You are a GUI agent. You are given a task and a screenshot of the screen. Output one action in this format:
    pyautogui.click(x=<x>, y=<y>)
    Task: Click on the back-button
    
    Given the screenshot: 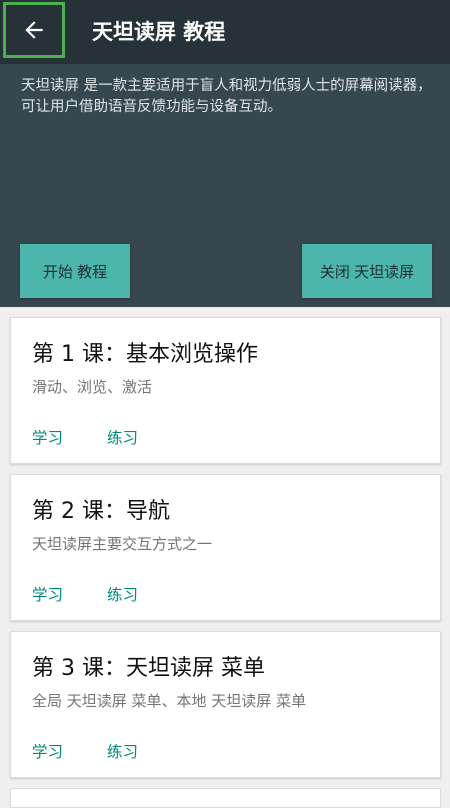 What is the action you would take?
    pyautogui.click(x=34, y=30)
    